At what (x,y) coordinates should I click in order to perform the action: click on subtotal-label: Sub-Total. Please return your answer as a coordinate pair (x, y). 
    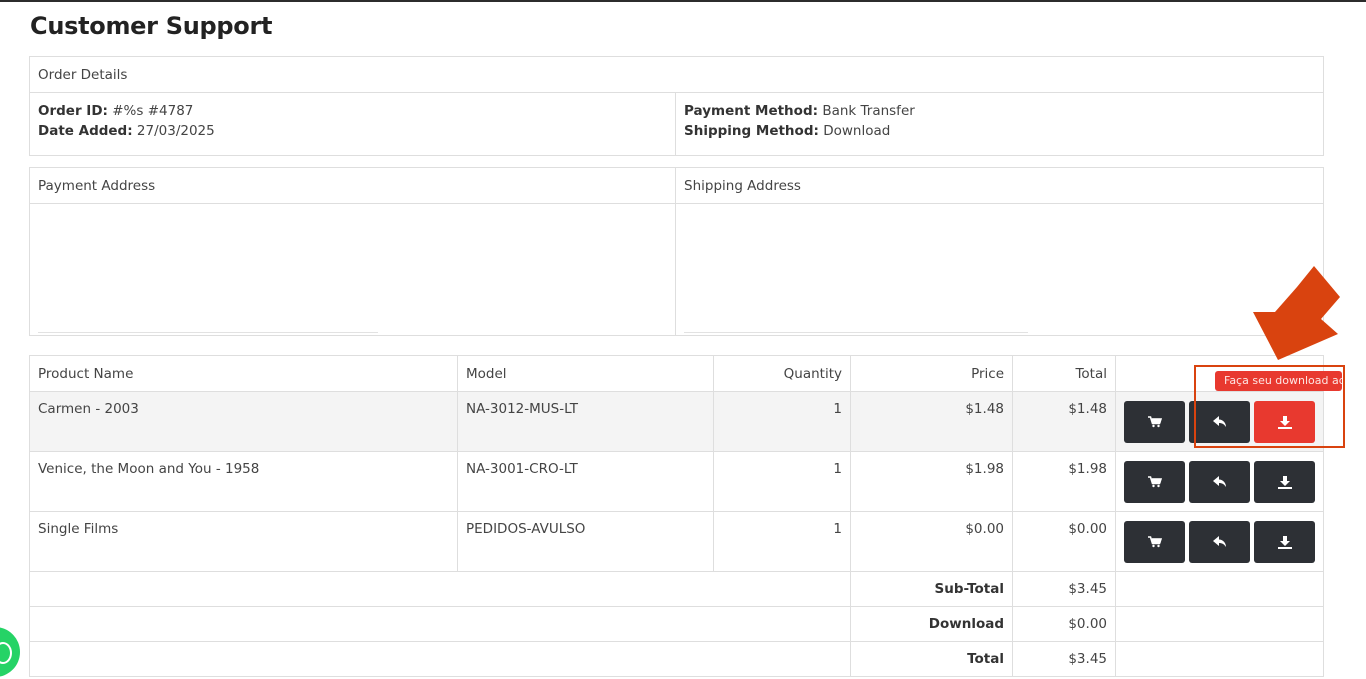
    Looking at the image, I should click on (969, 589).